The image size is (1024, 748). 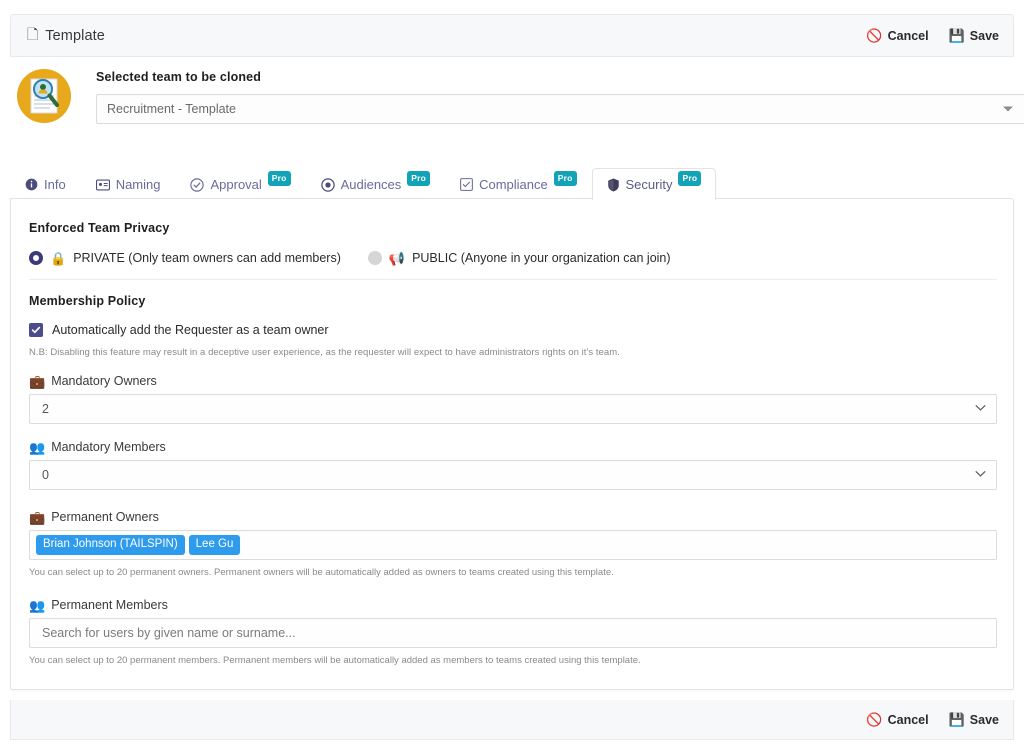 What do you see at coordinates (99, 228) in the screenshot?
I see `enforced-team-privacy-title: Enforced Team Privacy` at bounding box center [99, 228].